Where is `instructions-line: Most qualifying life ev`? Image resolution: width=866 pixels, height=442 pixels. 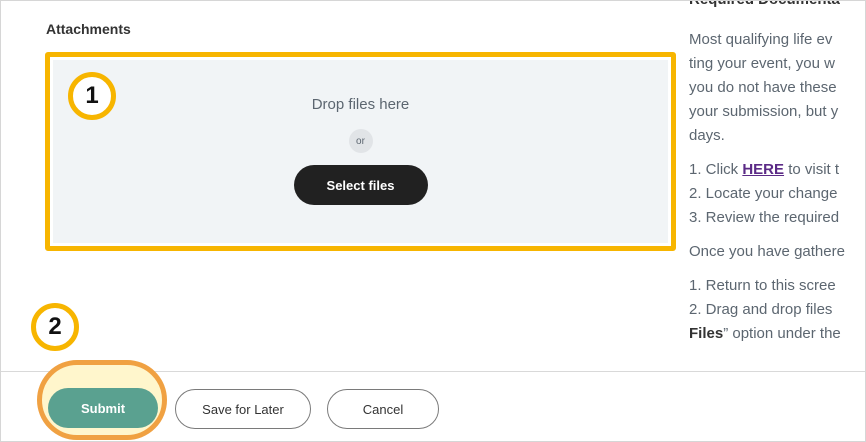
instructions-line: Most qualifying life ev is located at coordinates (761, 39).